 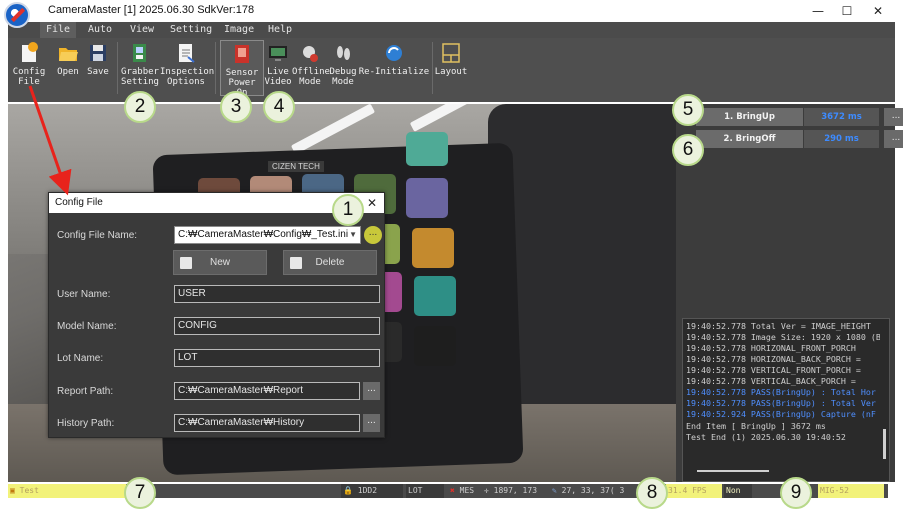 What do you see at coordinates (187, 72) in the screenshot?
I see `inspection-options-label: Inspection` at bounding box center [187, 72].